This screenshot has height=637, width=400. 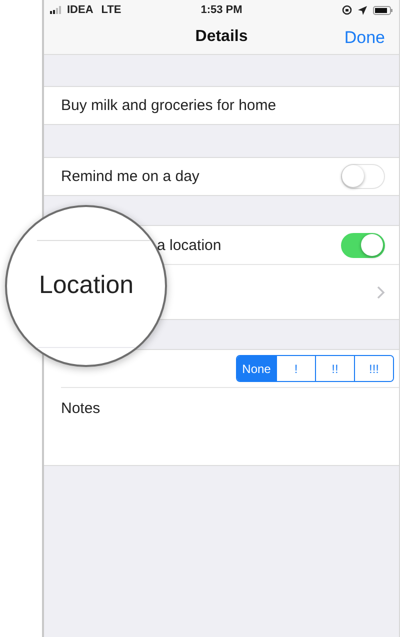 I want to click on priority-segment: !!!, so click(x=373, y=368).